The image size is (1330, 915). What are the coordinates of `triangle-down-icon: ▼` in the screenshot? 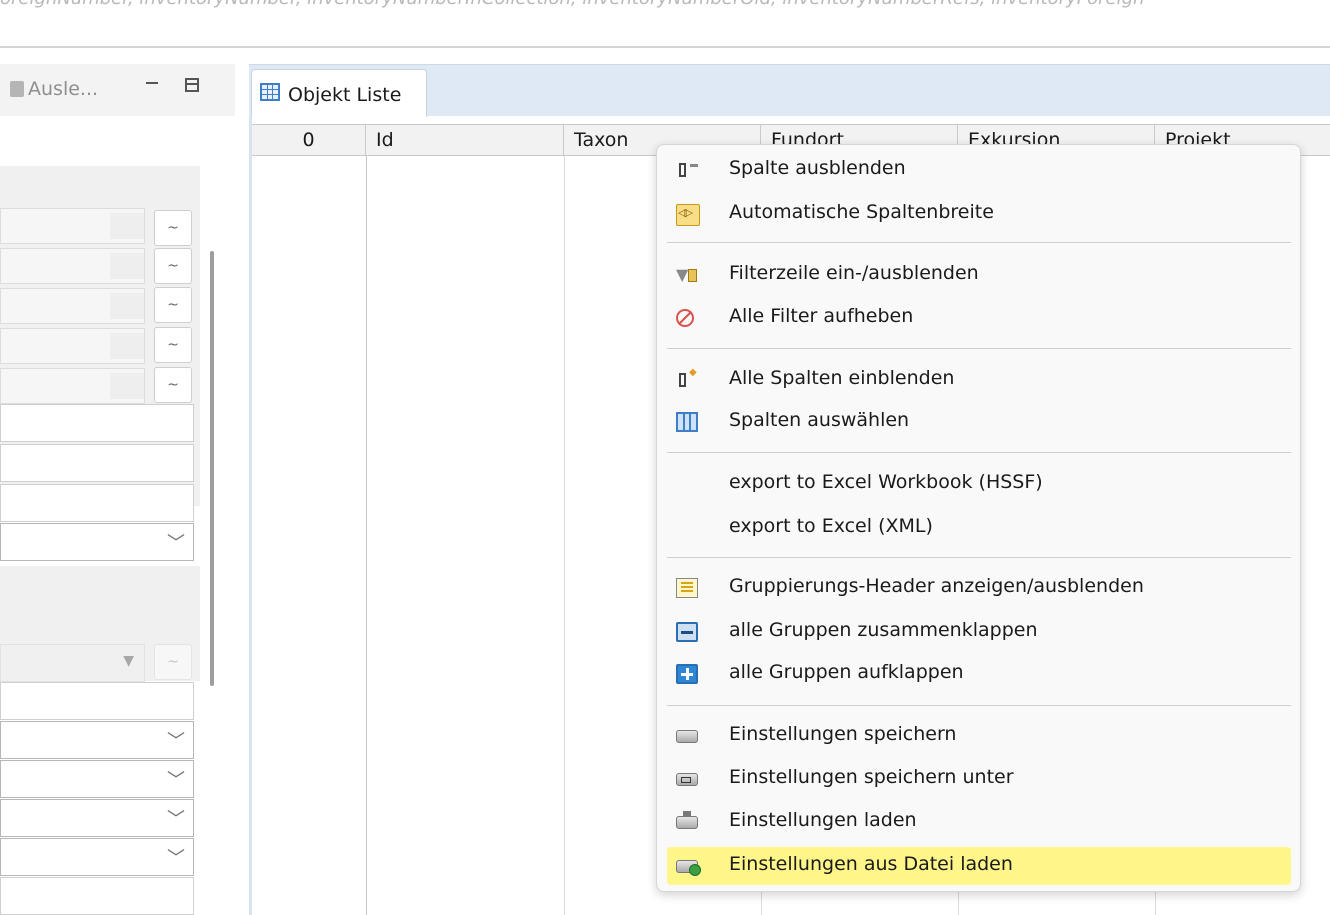 It's located at (128, 661).